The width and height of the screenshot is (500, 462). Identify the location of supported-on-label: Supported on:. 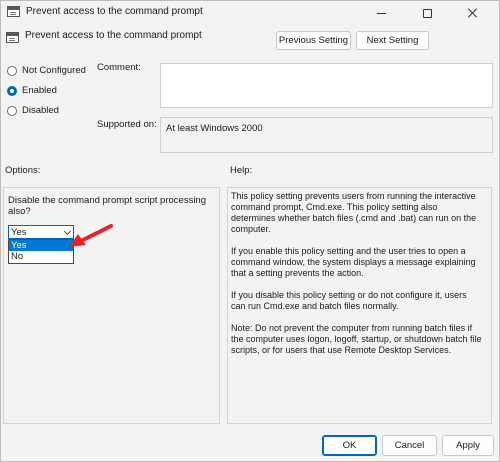
(127, 124).